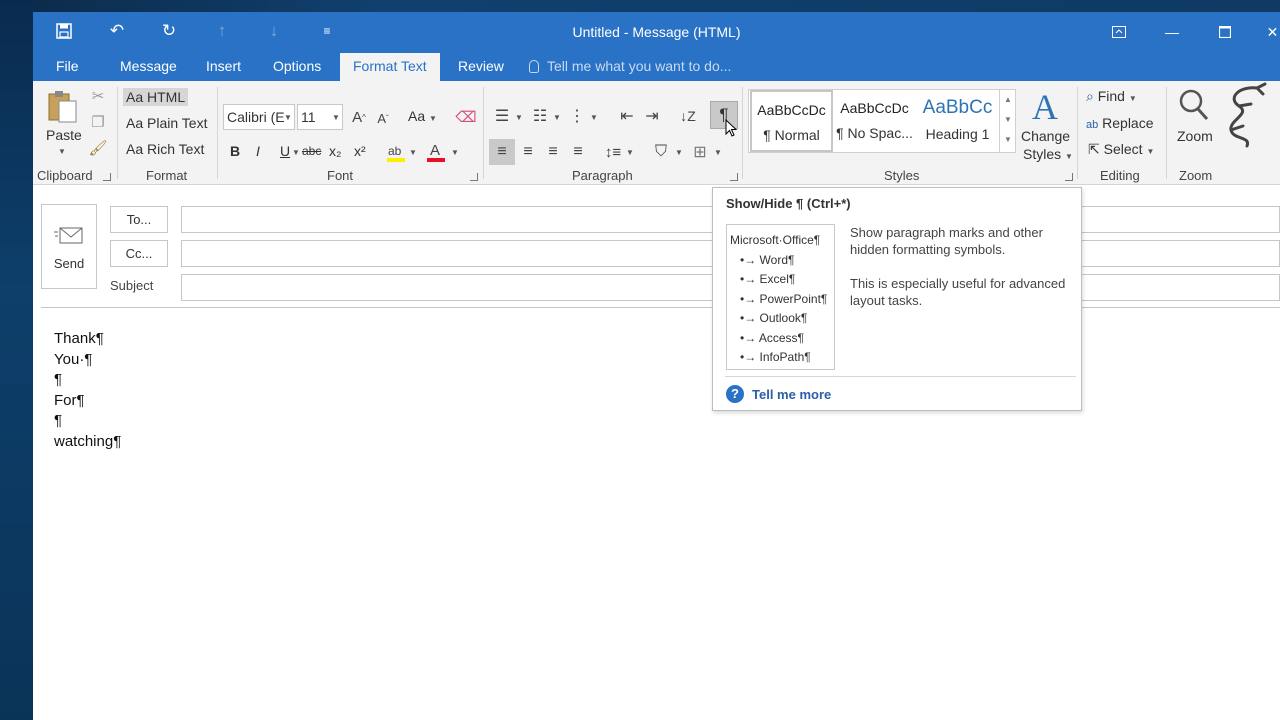  What do you see at coordinates (62, 151) in the screenshot?
I see `paste-dropdown-icon: ▼` at bounding box center [62, 151].